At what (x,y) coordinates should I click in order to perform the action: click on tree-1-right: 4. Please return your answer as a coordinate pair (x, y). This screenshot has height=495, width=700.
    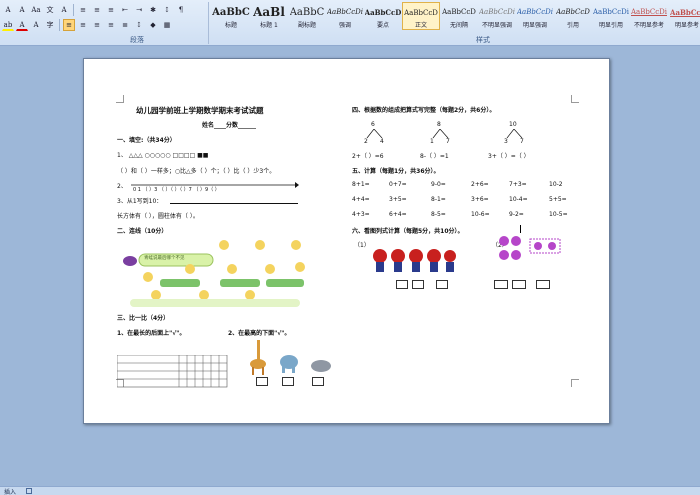
    Looking at the image, I should click on (382, 141).